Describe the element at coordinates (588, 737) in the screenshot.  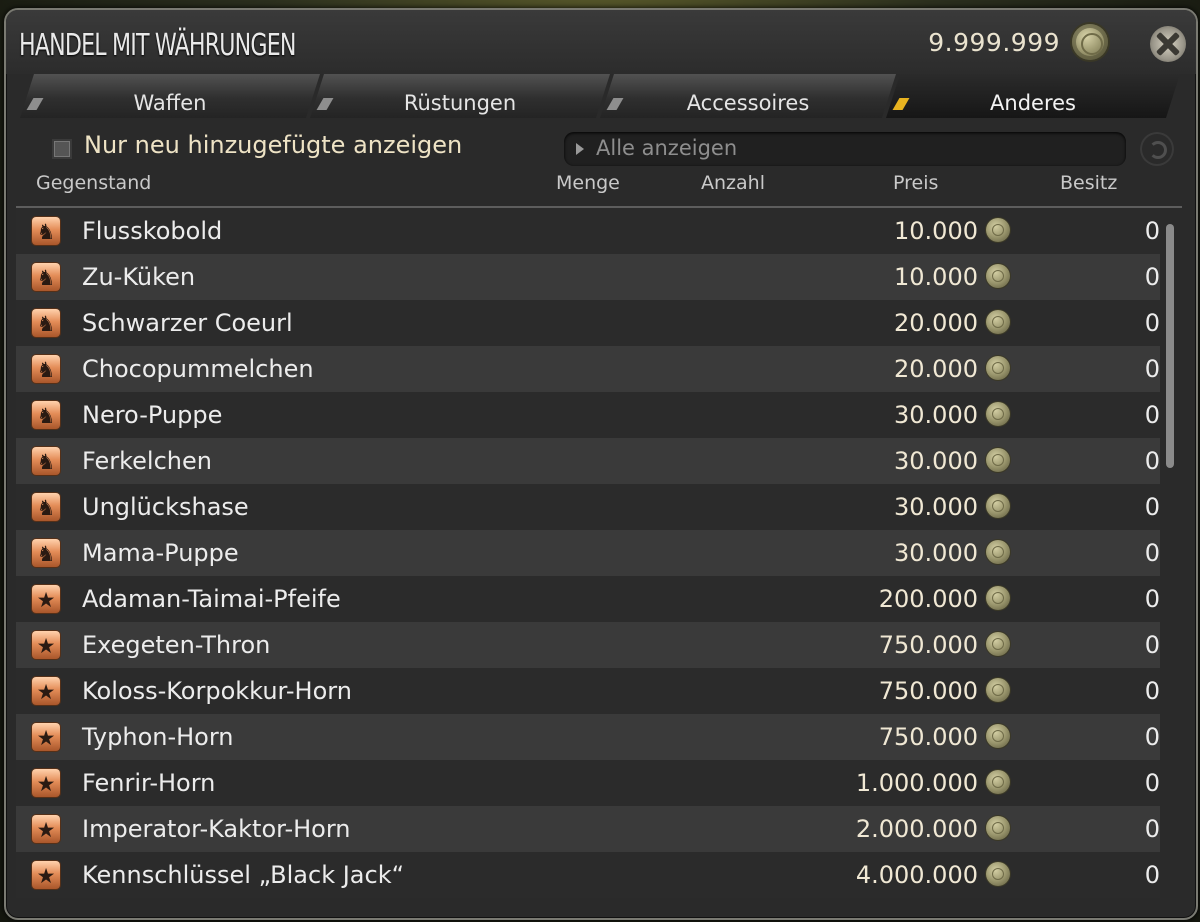
I see `list-item: ★ Typhon-Horn 750.000 0` at that location.